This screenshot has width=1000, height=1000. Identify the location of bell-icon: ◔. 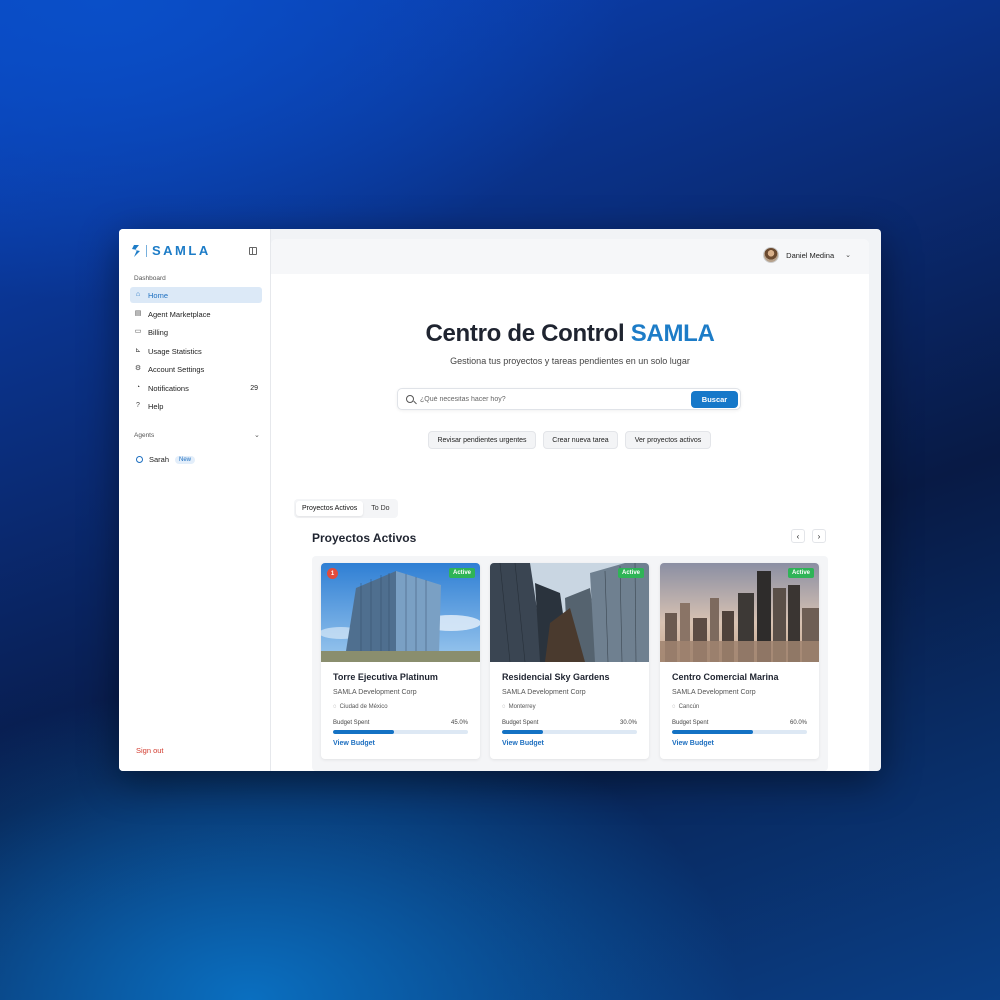
(138, 387).